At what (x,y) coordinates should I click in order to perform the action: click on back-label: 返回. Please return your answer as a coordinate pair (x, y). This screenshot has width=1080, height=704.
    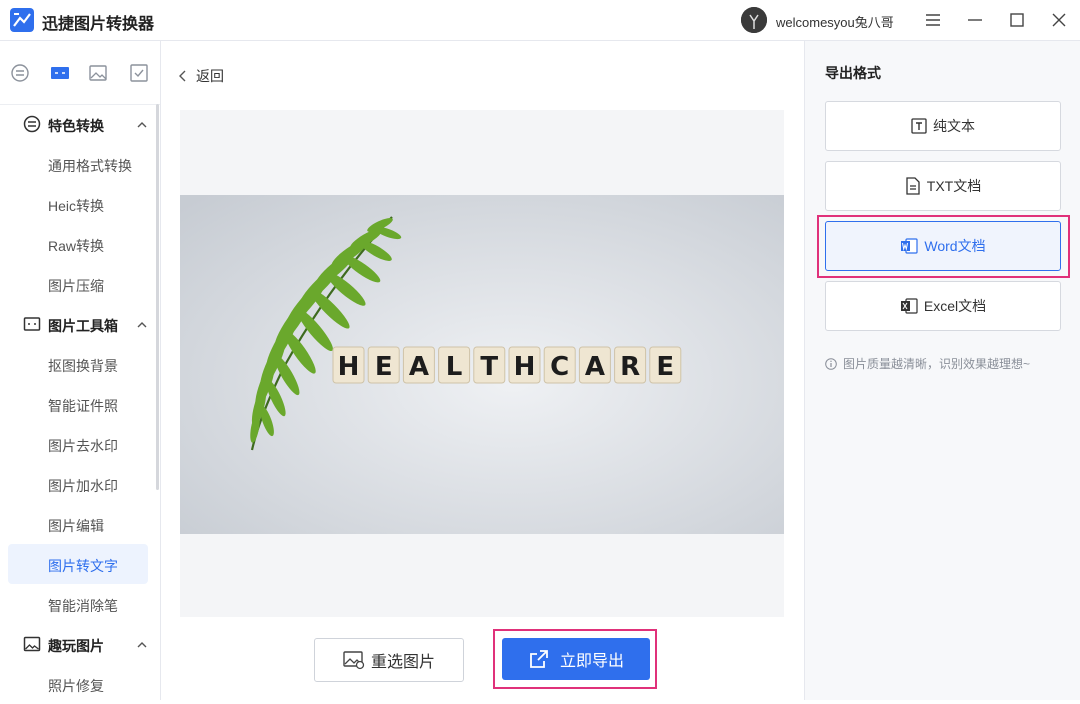
    Looking at the image, I should click on (210, 76).